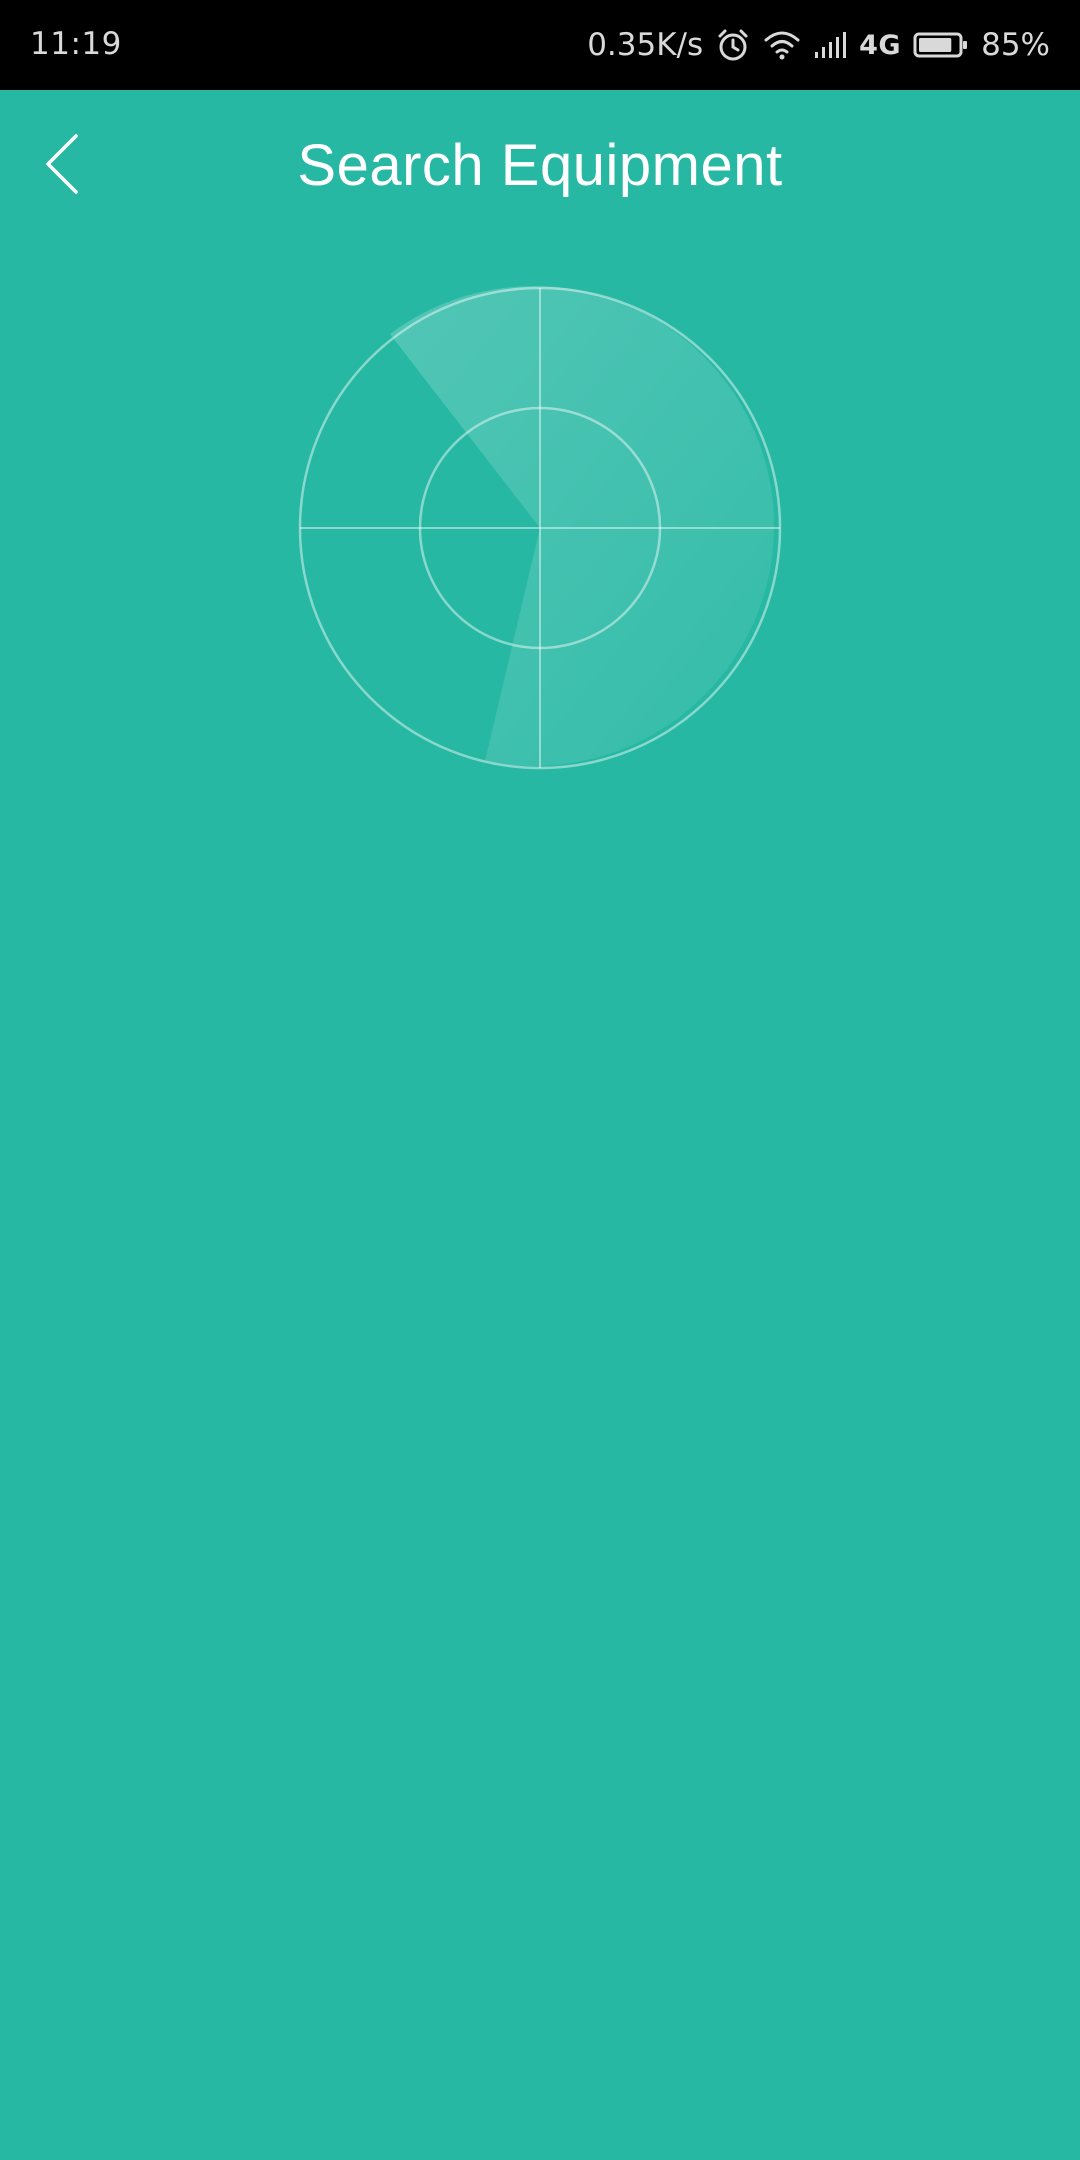 The height and width of the screenshot is (2160, 1080). Describe the element at coordinates (582, 526) in the screenshot. I see `radar-sweep` at that location.